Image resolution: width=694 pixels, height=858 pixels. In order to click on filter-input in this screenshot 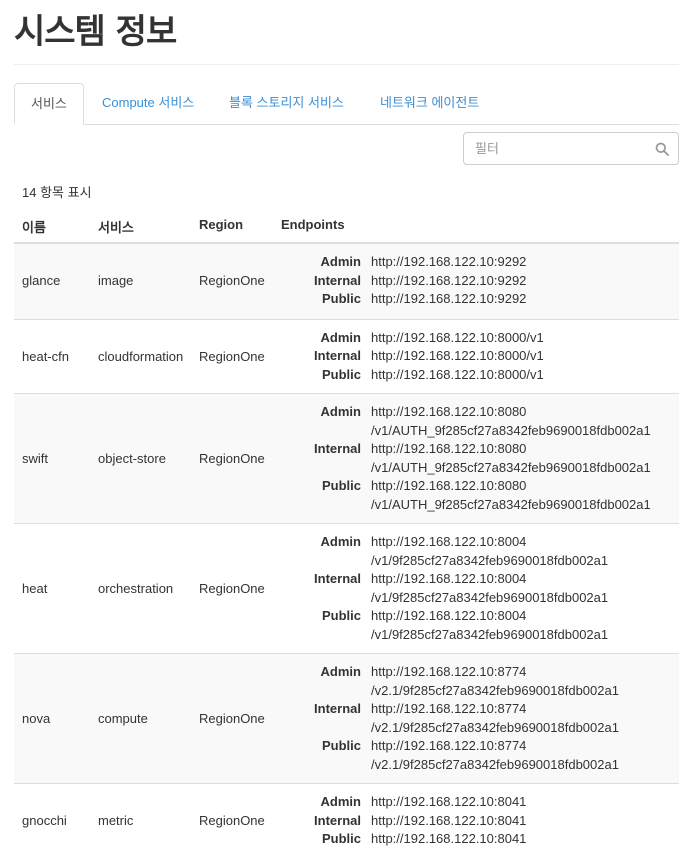, I will do `click(557, 148)`.